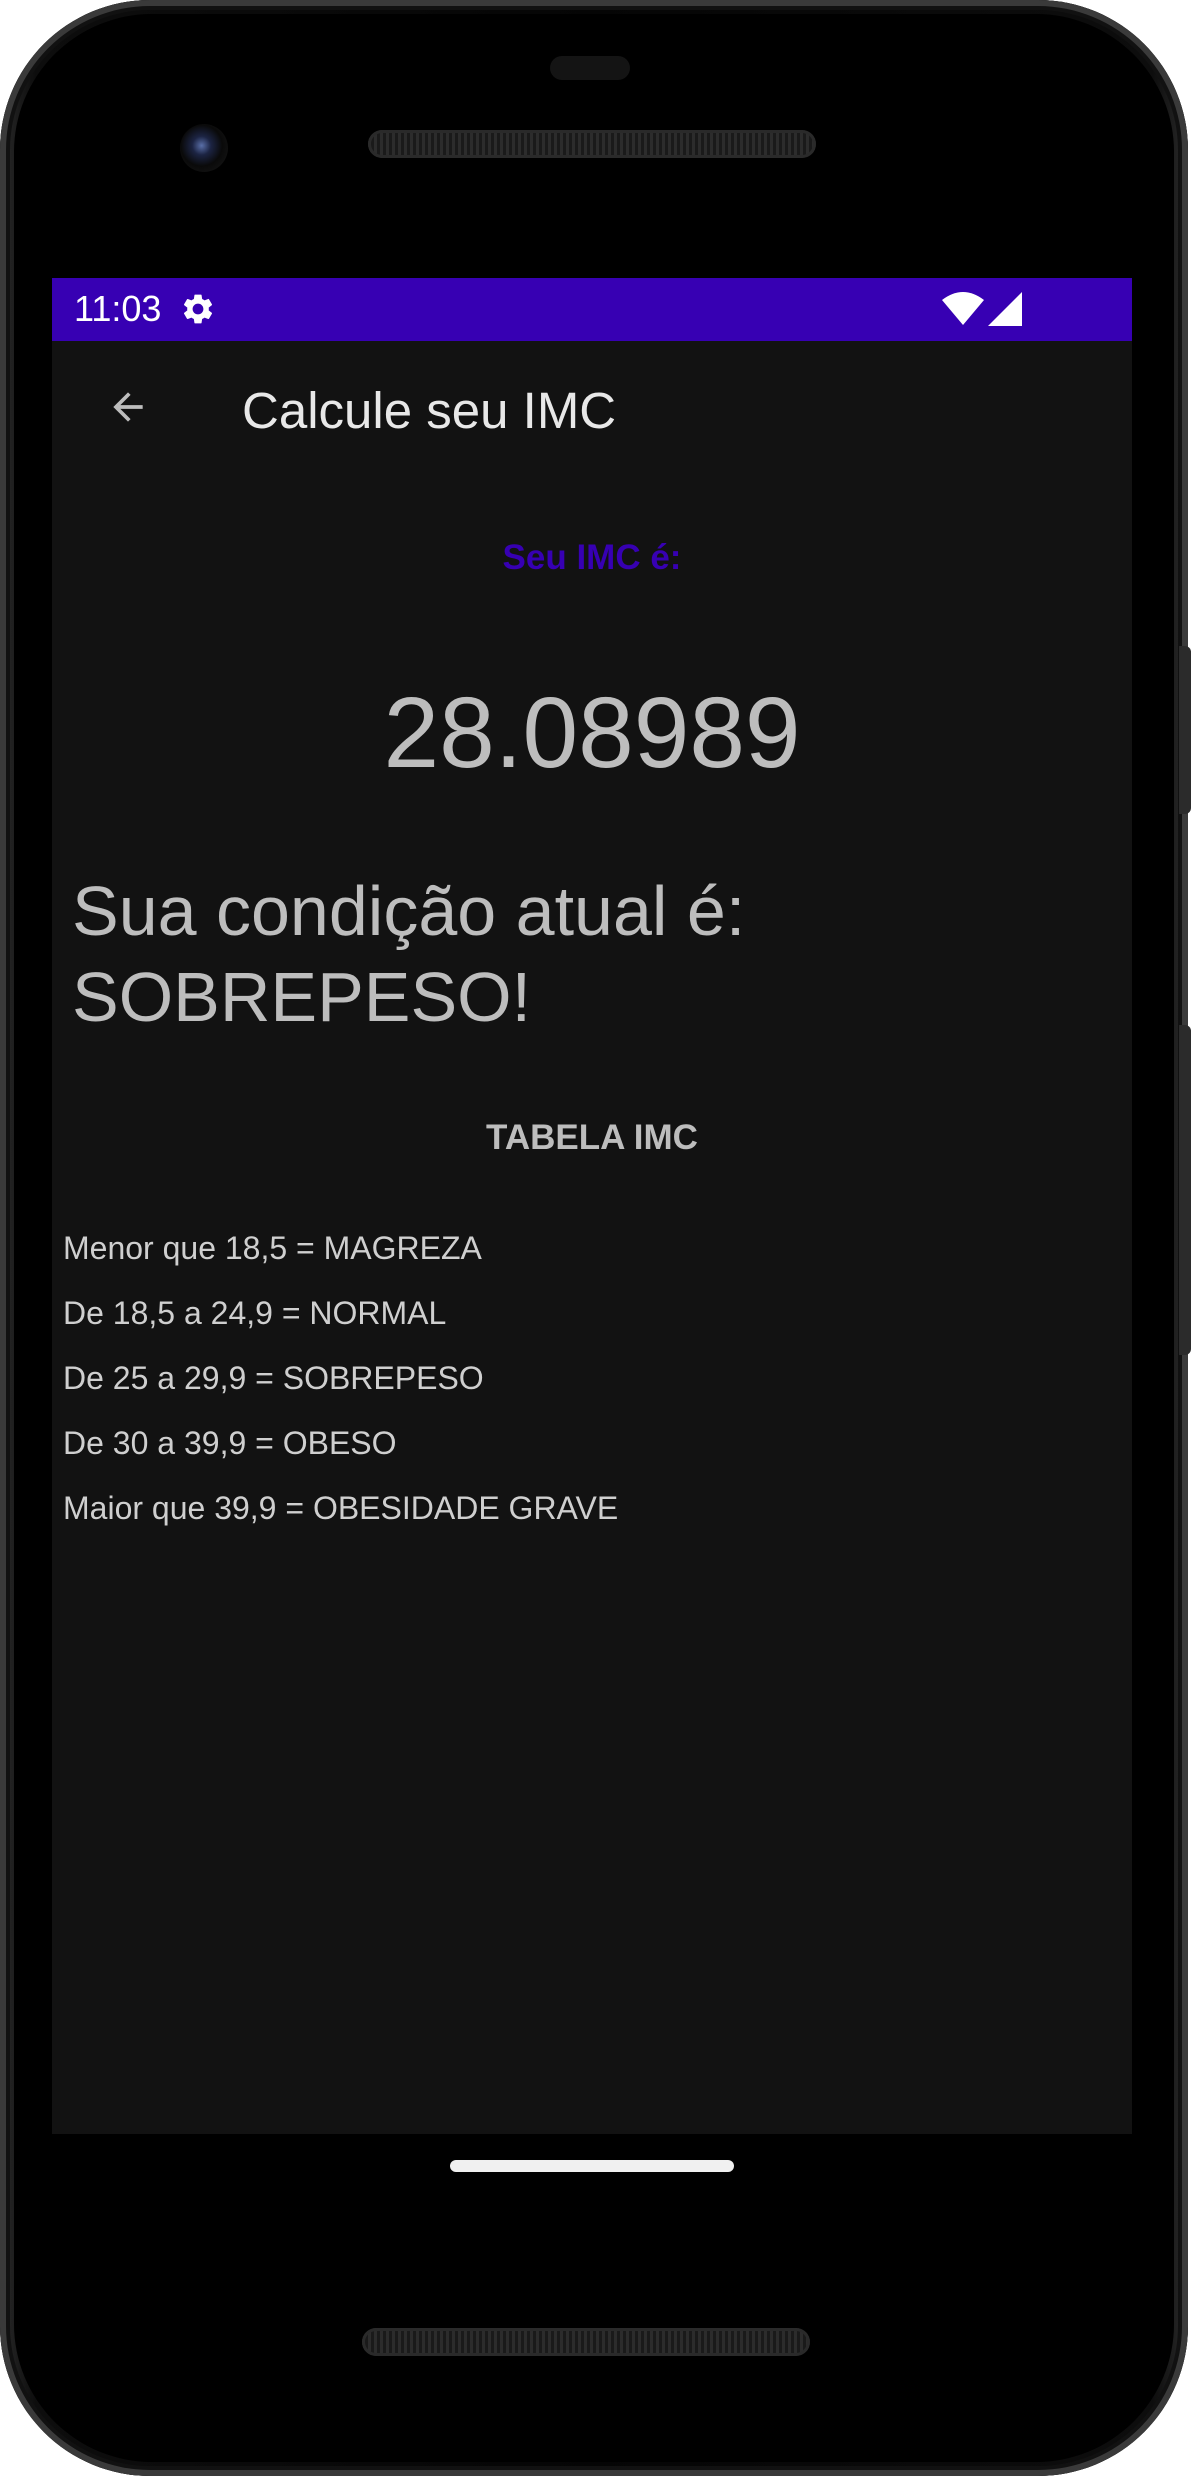  What do you see at coordinates (586, 2342) in the screenshot?
I see `bottom-speaker` at bounding box center [586, 2342].